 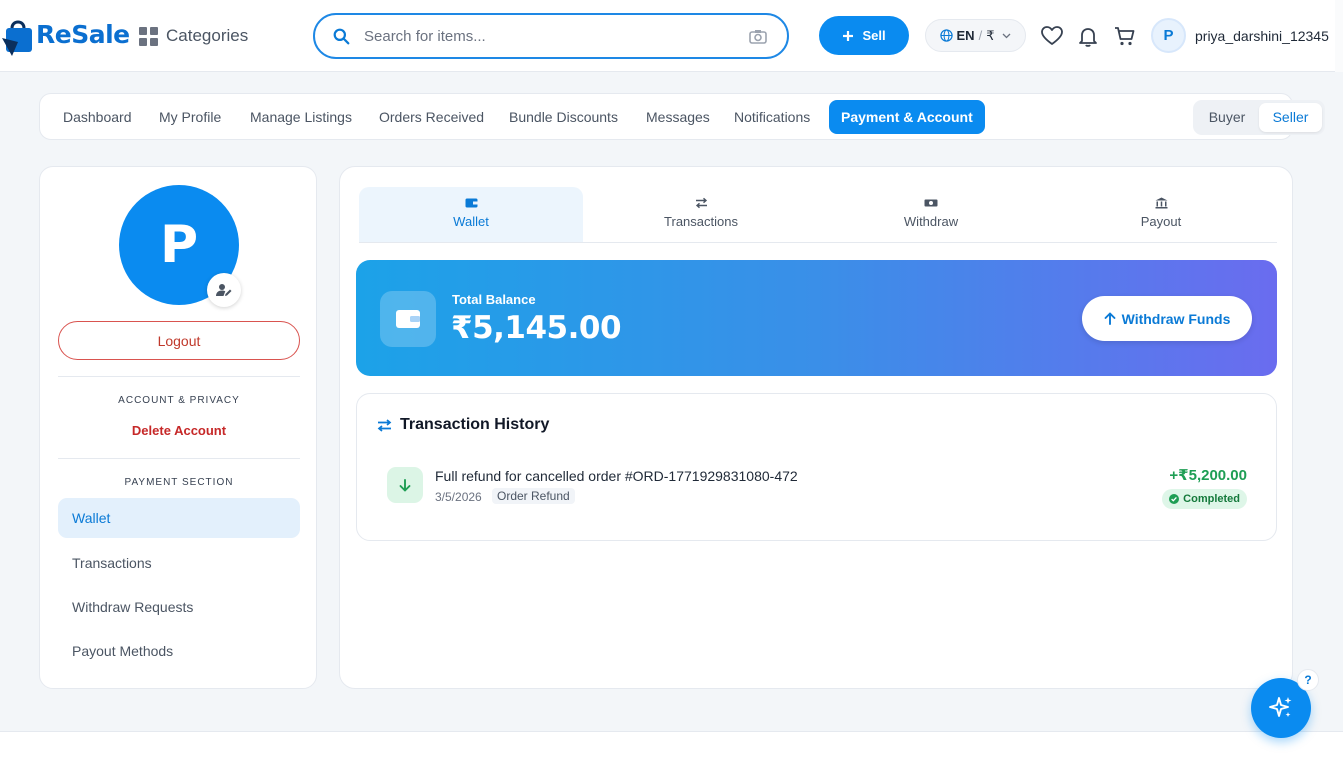 What do you see at coordinates (758, 36) in the screenshot?
I see `camera-icon` at bounding box center [758, 36].